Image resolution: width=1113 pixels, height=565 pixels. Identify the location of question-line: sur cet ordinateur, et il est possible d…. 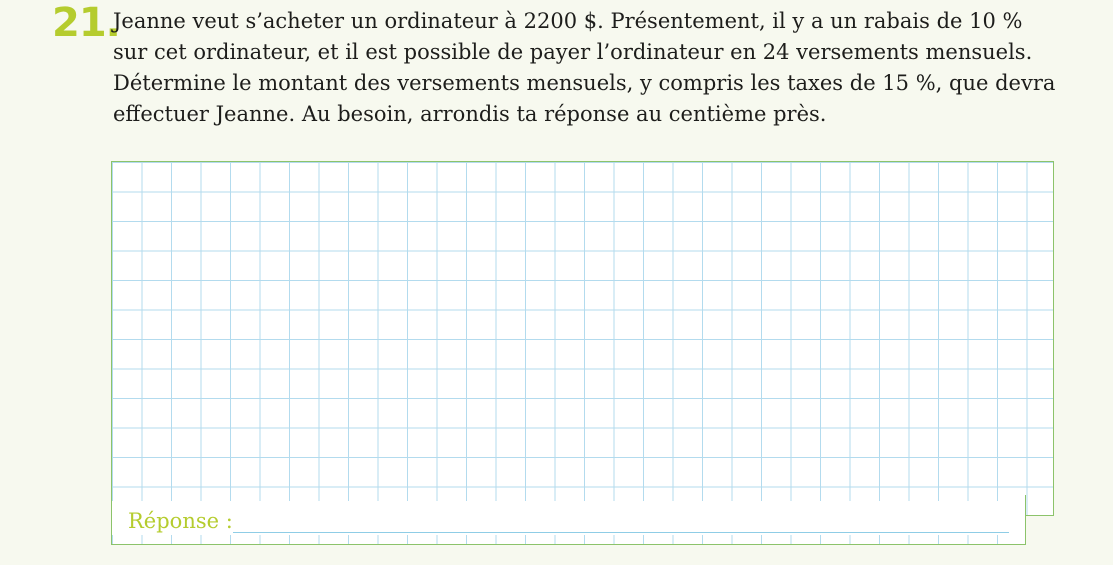
(573, 52).